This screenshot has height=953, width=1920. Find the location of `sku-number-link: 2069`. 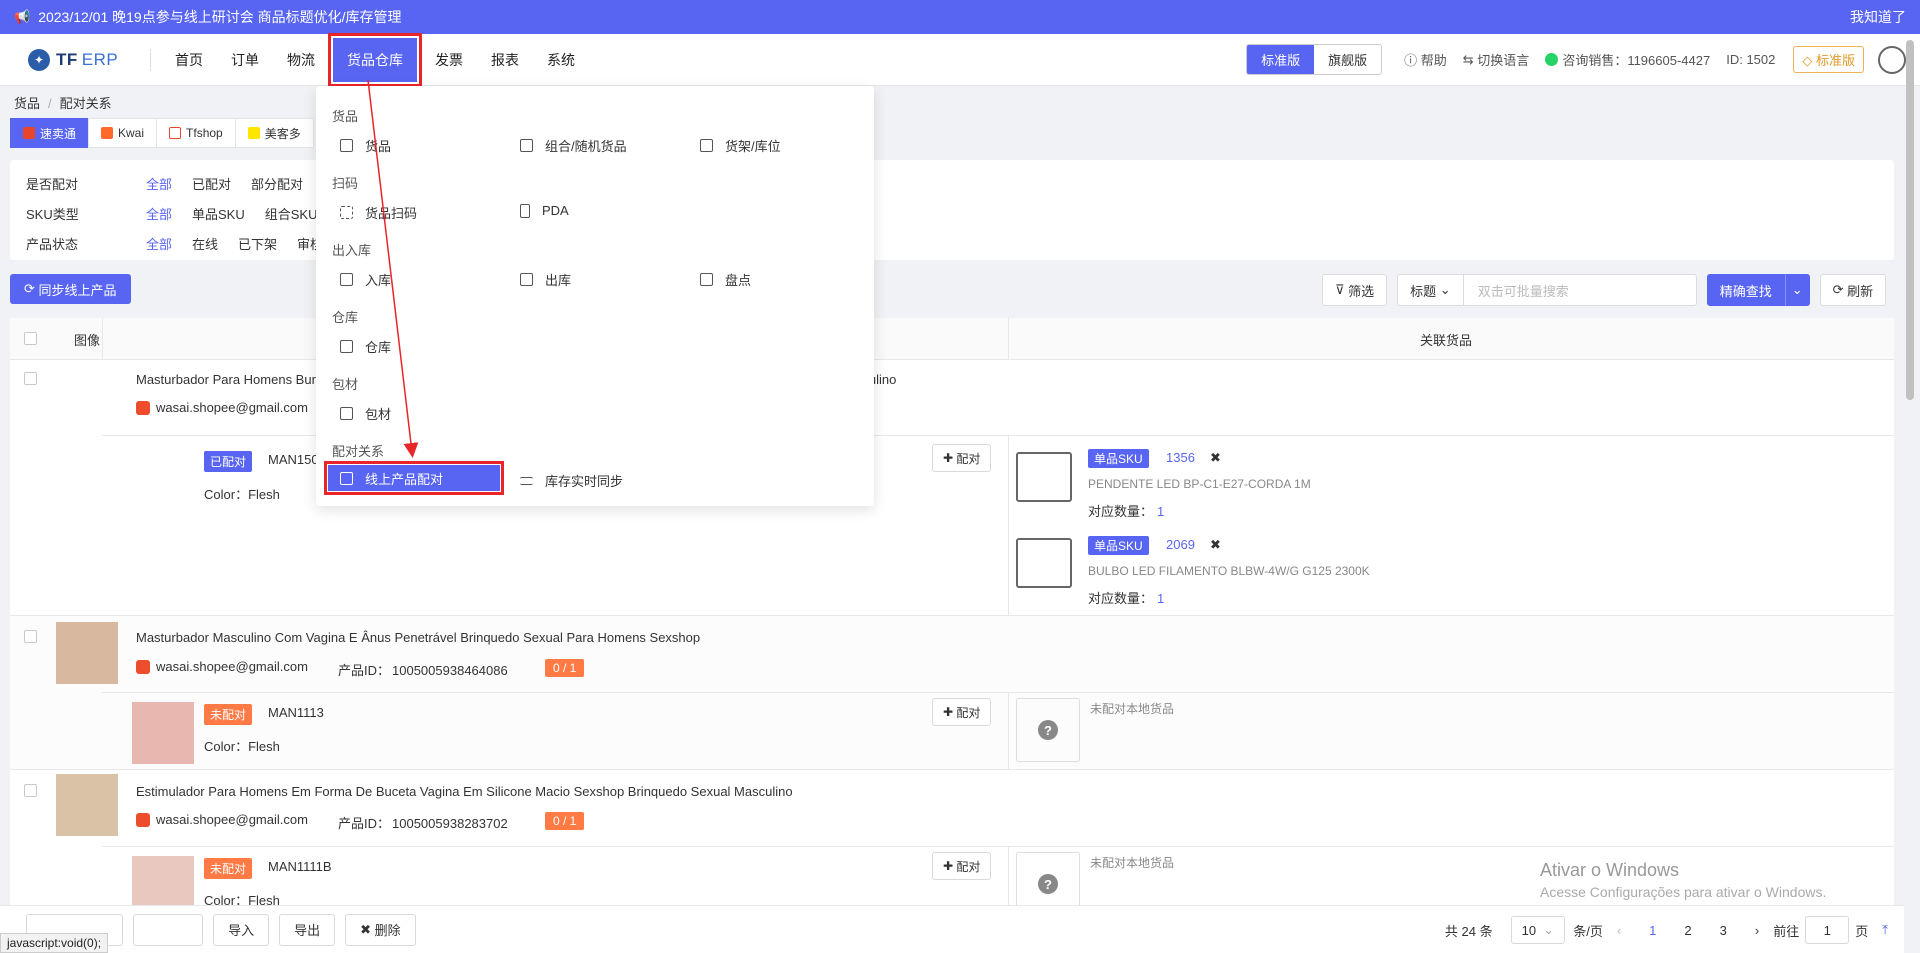

sku-number-link: 2069 is located at coordinates (1180, 544).